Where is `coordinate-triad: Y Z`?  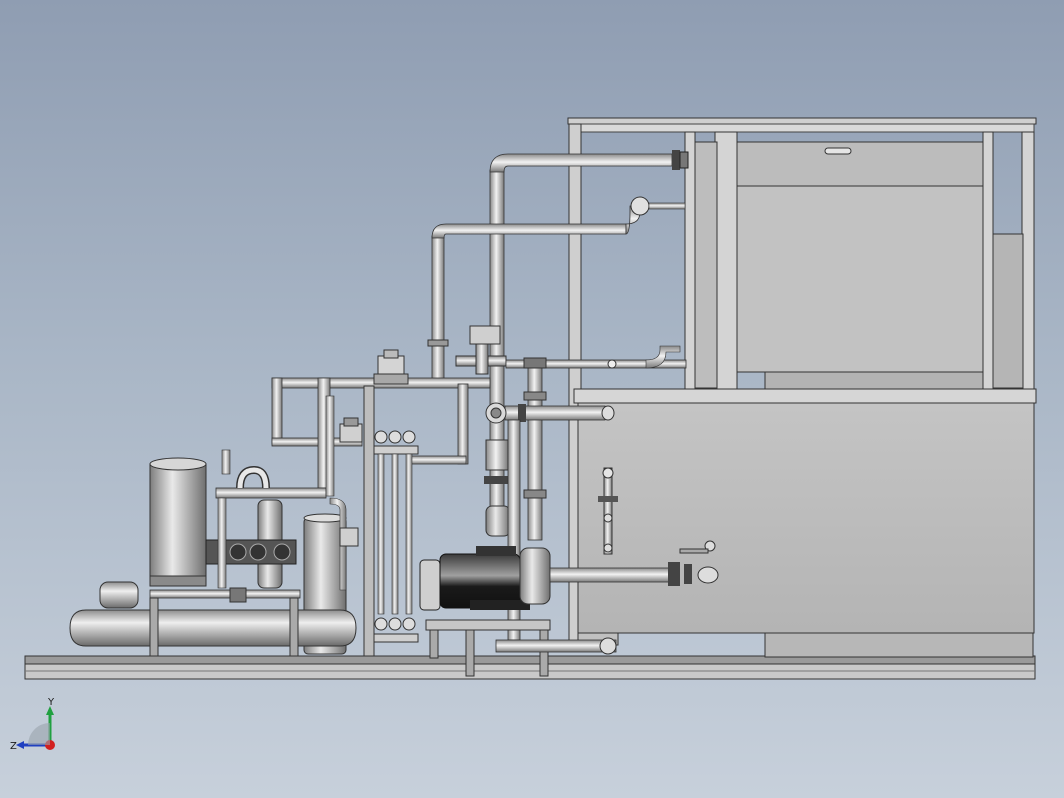
coordinate-triad: Y Z is located at coordinates (32, 725).